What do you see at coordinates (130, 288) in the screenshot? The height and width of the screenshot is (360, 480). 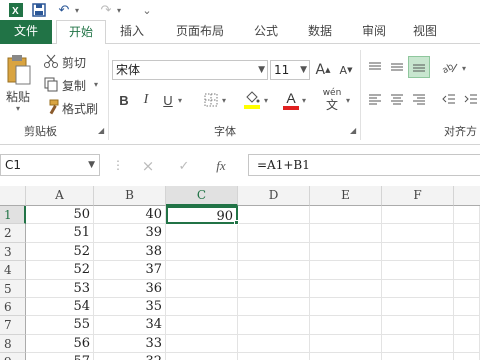 I see `cell-b5: 36` at bounding box center [130, 288].